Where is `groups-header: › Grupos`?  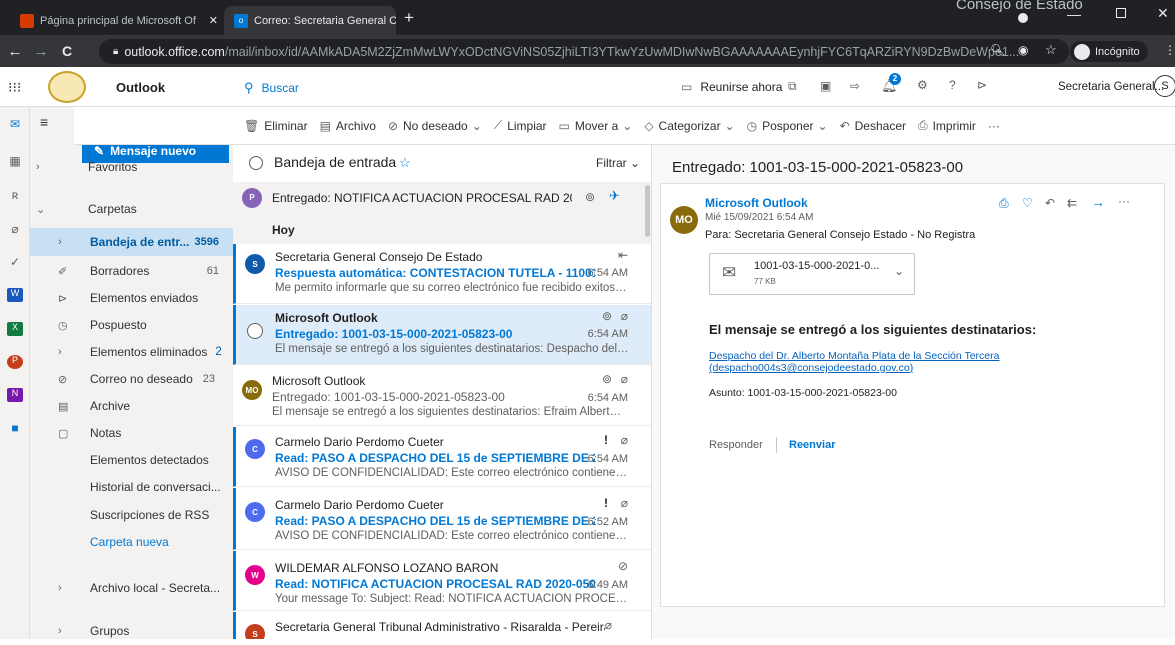 groups-header: › Grupos is located at coordinates (131, 631).